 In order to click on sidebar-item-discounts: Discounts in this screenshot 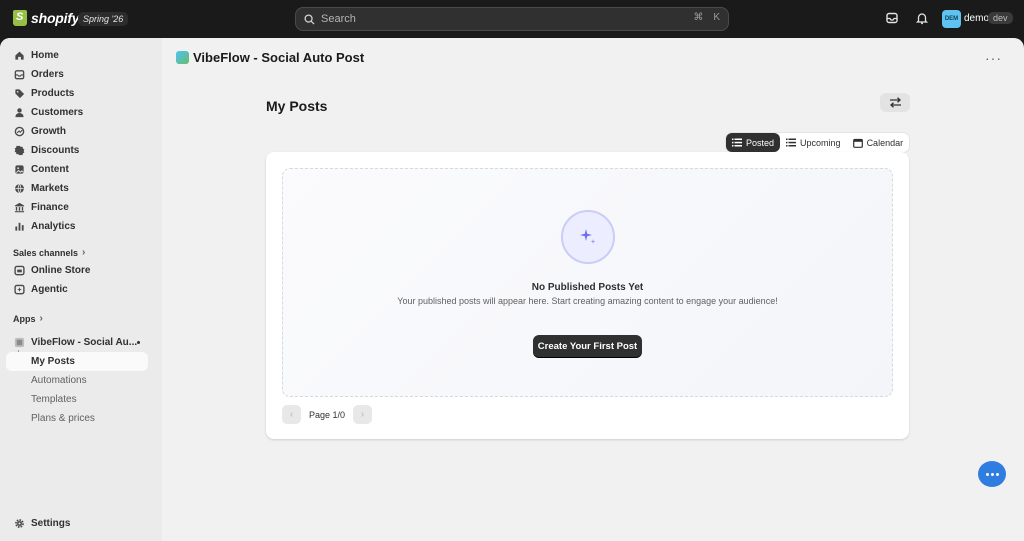, I will do `click(77, 150)`.